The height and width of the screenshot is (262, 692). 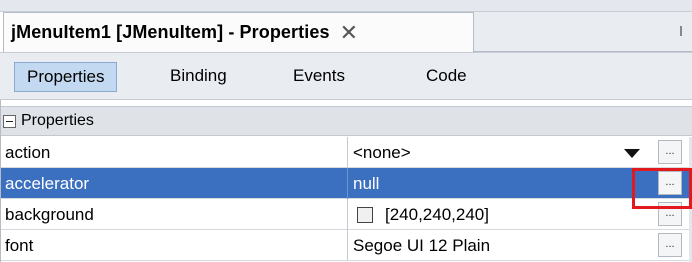 What do you see at coordinates (346, 6) in the screenshot?
I see `window-top-strip` at bounding box center [346, 6].